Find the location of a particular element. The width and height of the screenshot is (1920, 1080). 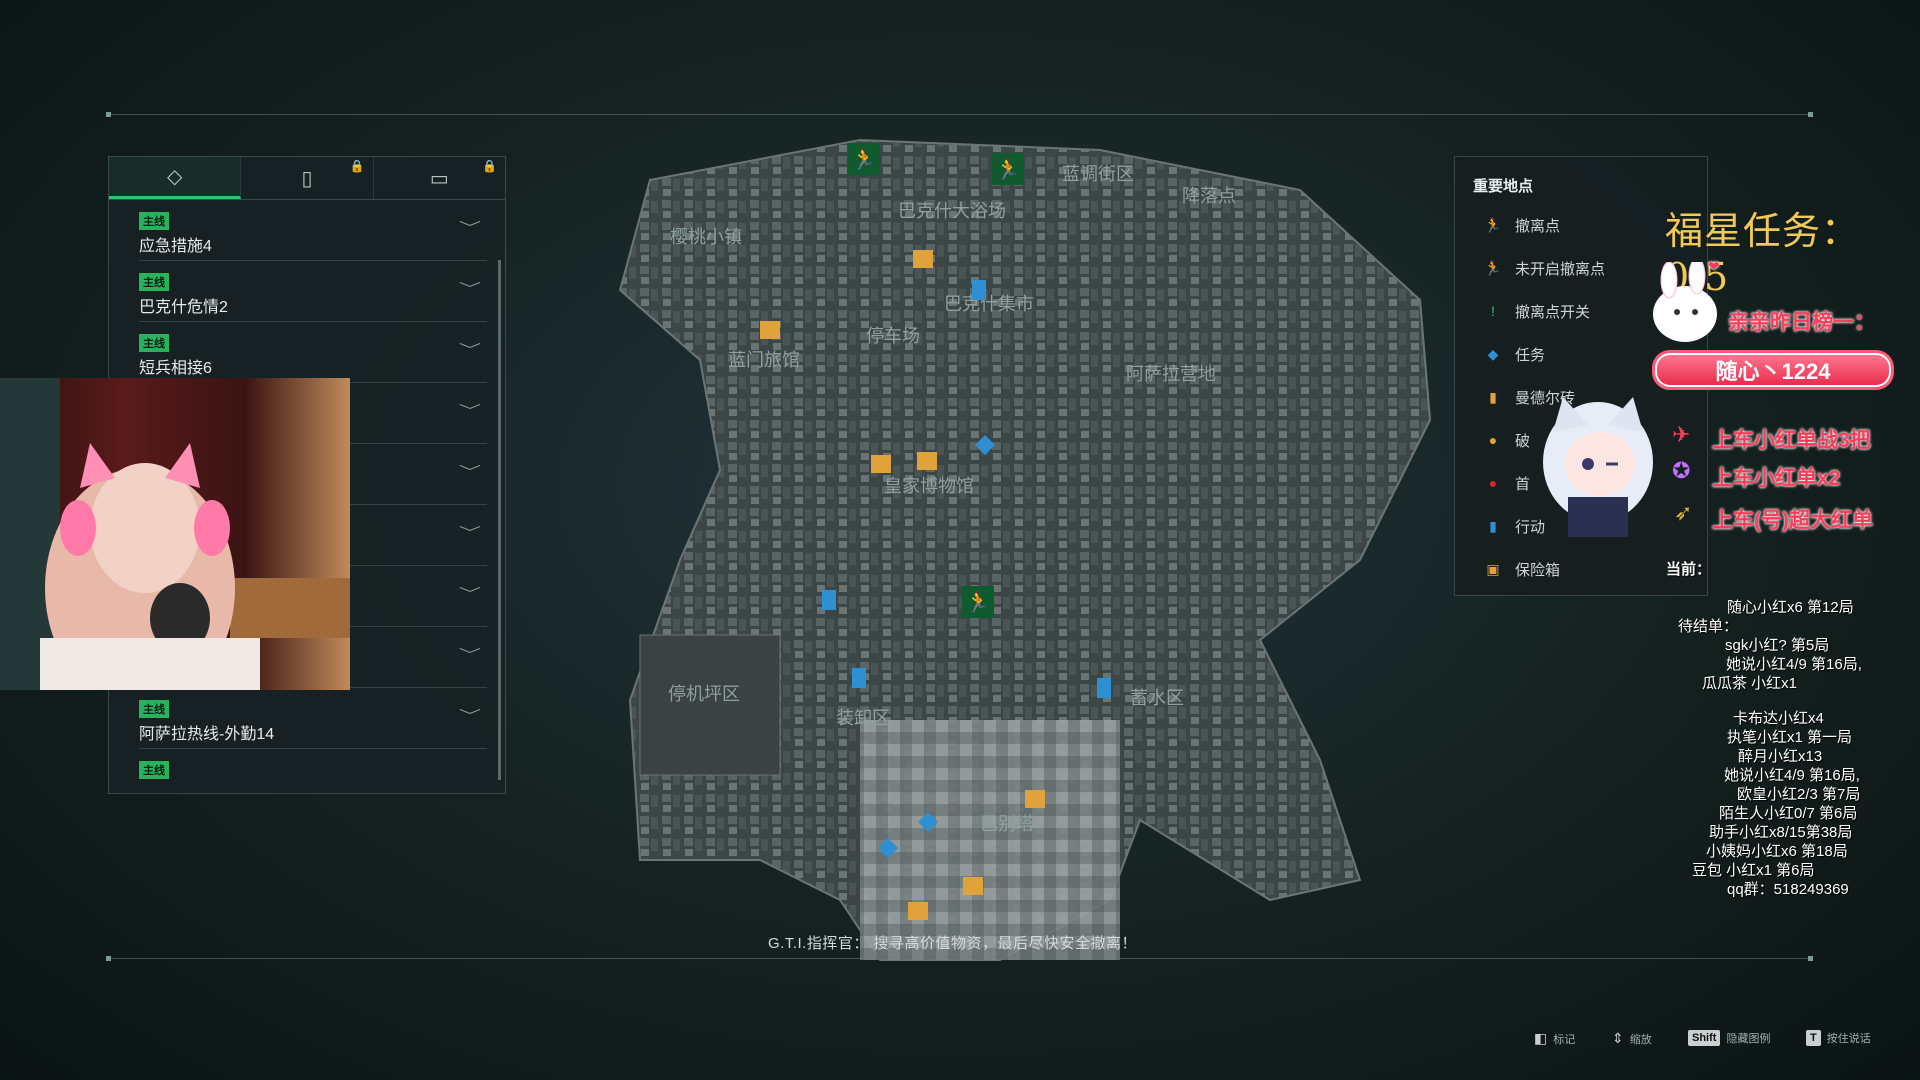

legend-label: 撤离点 is located at coordinates (1538, 226).